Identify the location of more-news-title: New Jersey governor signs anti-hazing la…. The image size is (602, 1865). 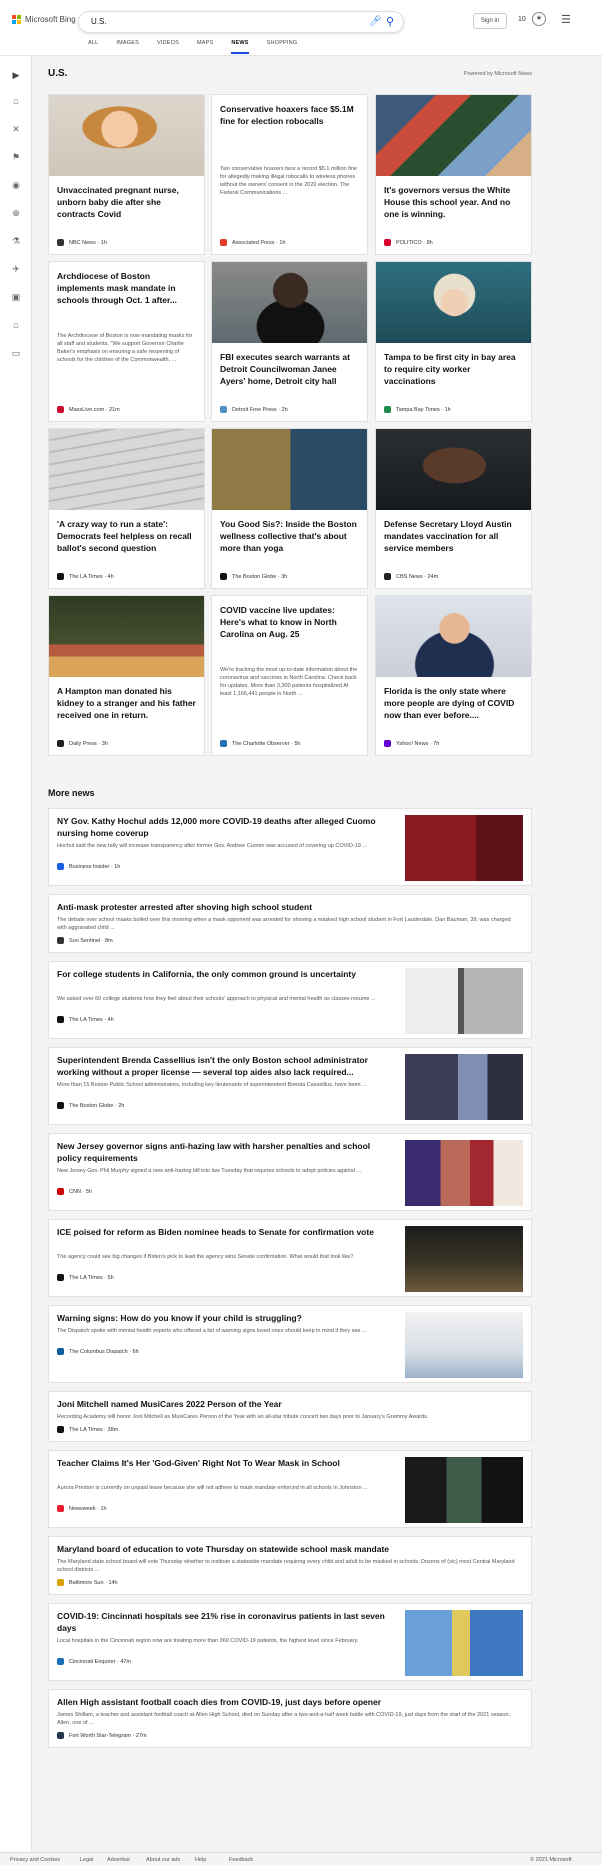
(227, 1152).